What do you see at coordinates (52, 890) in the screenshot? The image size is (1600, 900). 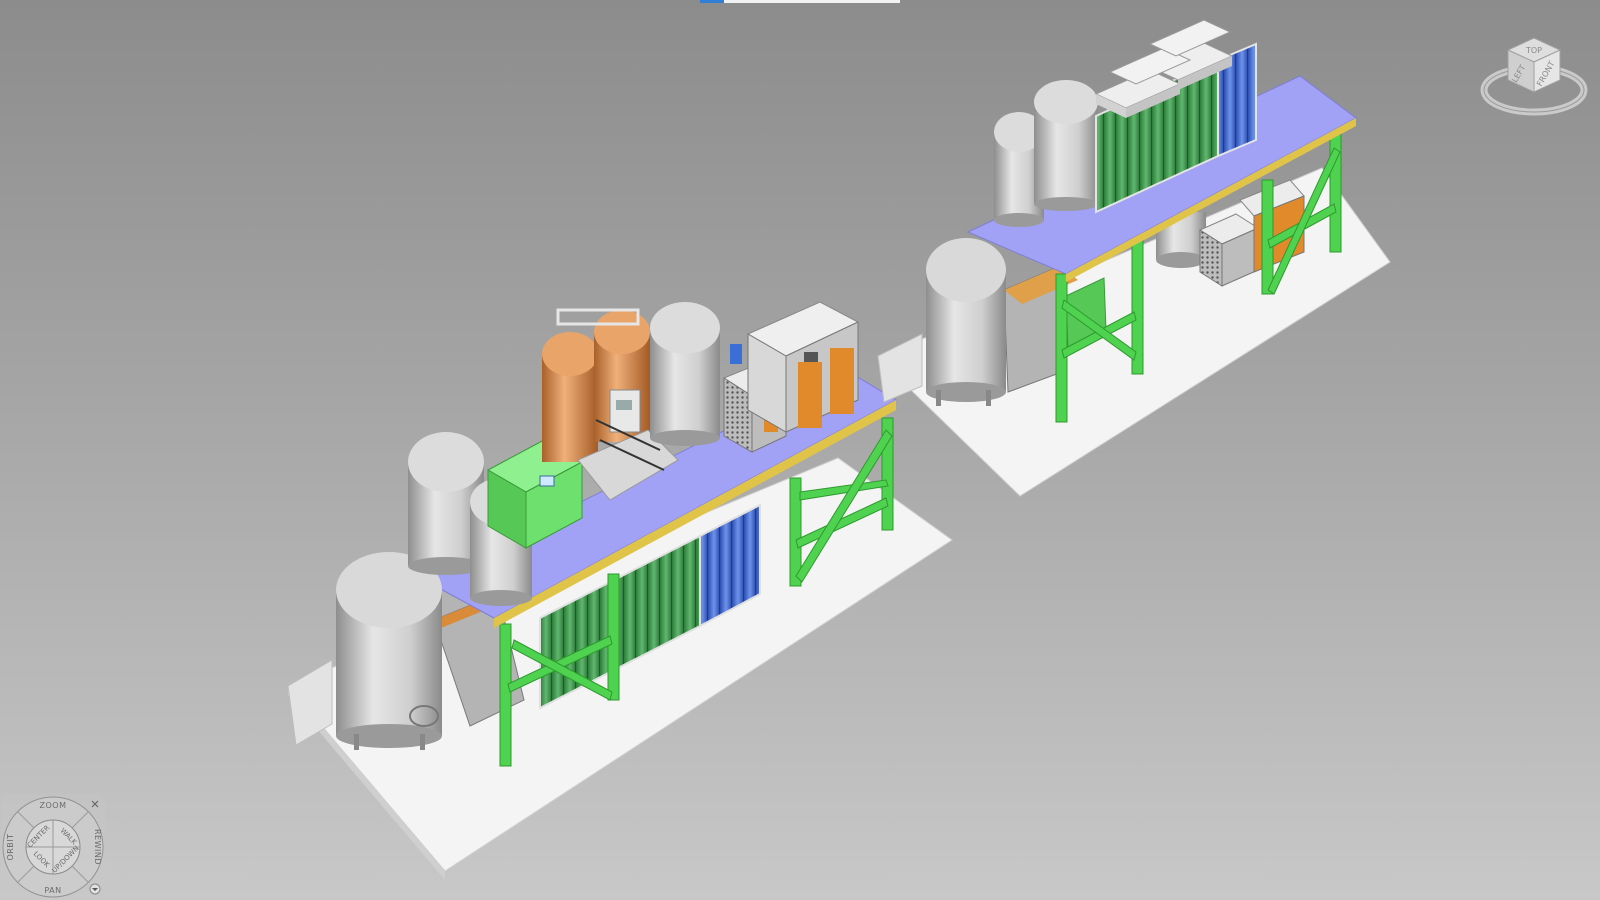 I see `wheel-pan: PAN` at bounding box center [52, 890].